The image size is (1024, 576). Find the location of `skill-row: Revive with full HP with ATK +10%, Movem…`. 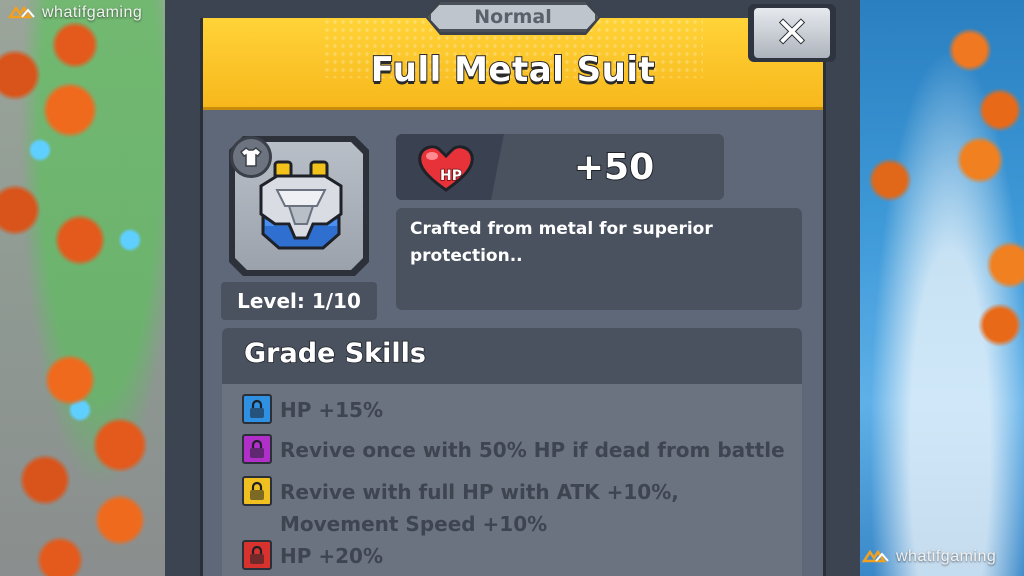

skill-row: Revive with full HP with ATK +10%, Movem… is located at coordinates (460, 508).